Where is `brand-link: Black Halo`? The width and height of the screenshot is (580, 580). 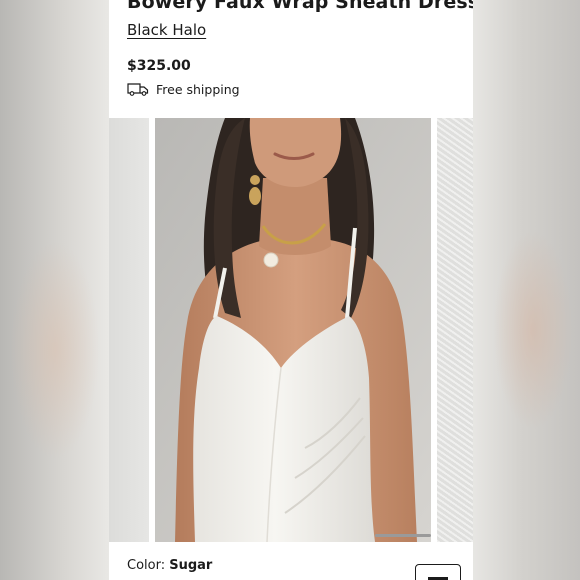
brand-link: Black Halo is located at coordinates (166, 30).